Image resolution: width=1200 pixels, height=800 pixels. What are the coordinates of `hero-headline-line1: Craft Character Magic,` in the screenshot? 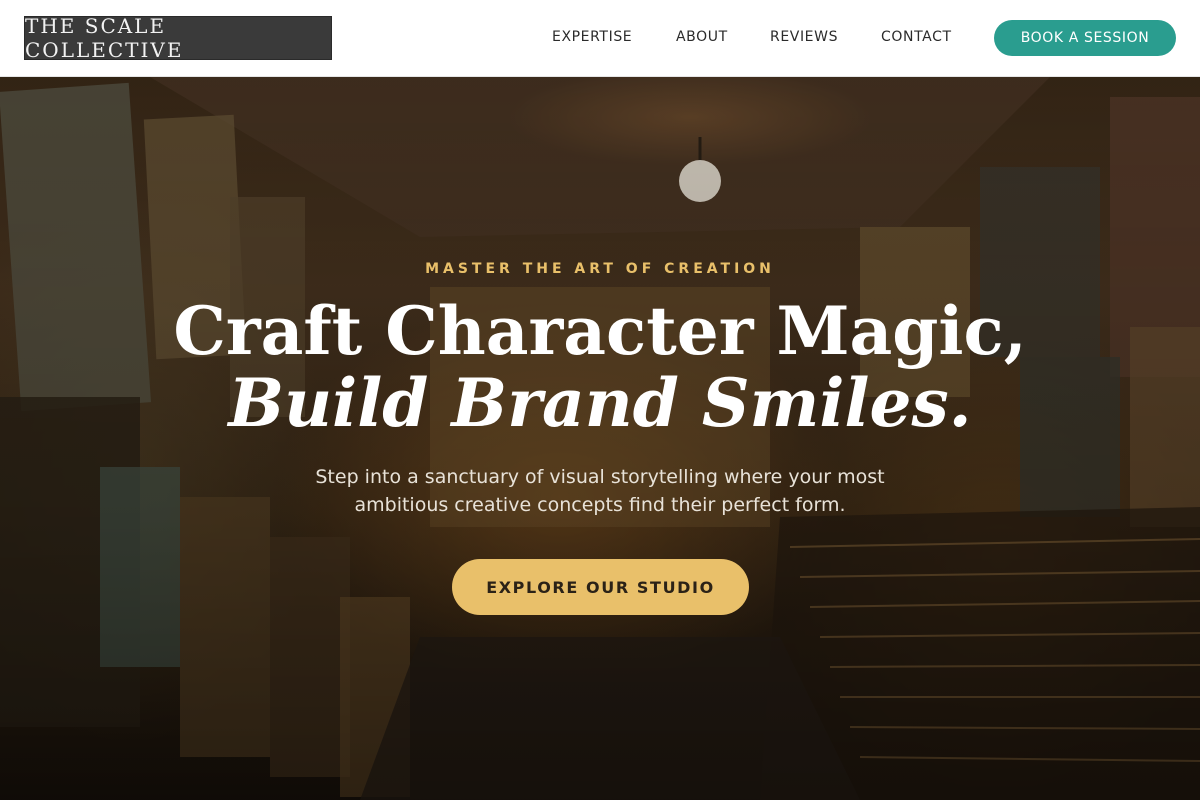 It's located at (600, 331).